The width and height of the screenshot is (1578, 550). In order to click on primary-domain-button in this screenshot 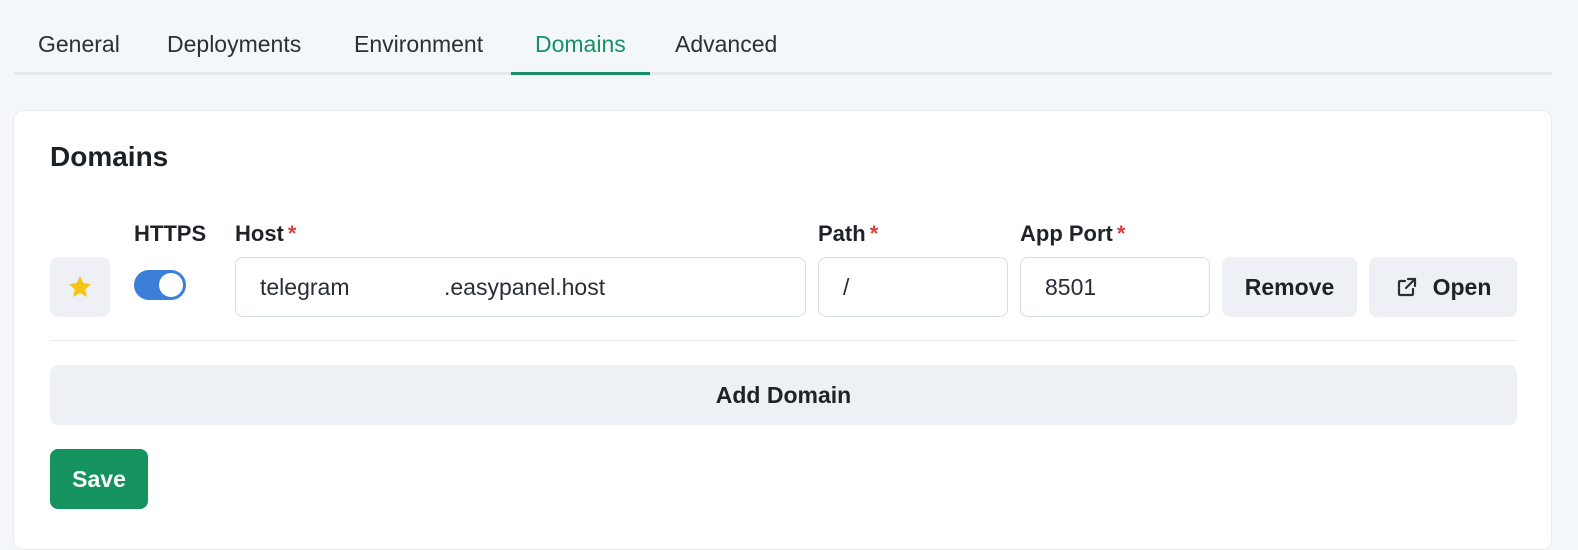, I will do `click(80, 287)`.